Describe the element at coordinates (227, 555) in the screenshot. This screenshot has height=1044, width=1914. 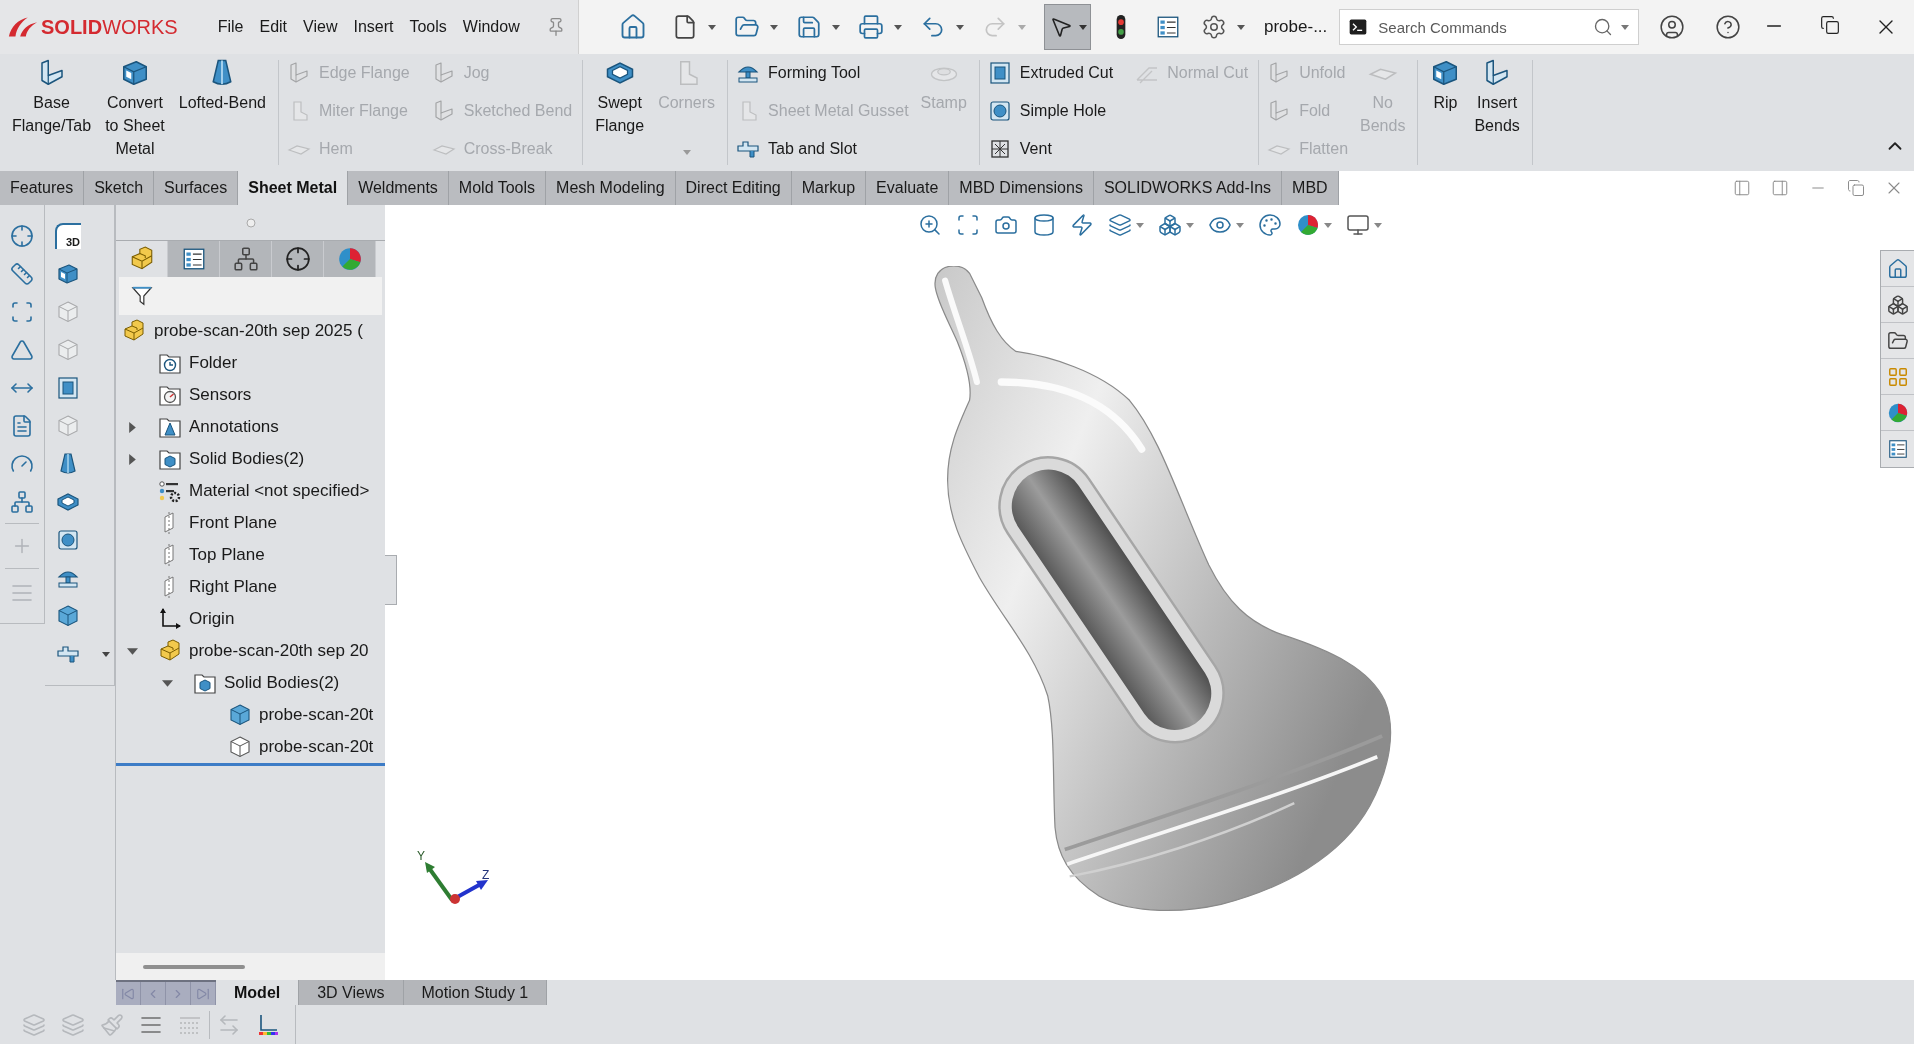
I see `tree-item: Top Plane` at that location.